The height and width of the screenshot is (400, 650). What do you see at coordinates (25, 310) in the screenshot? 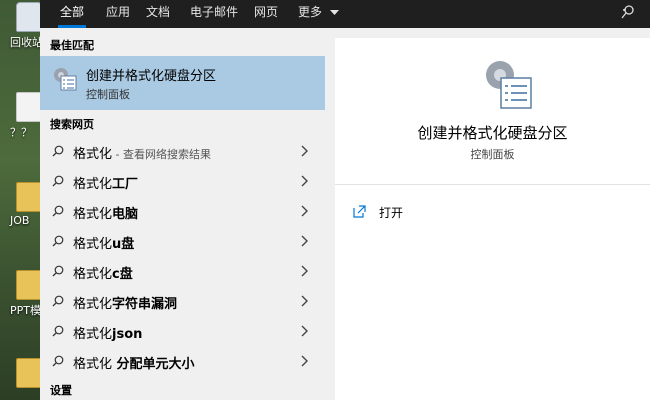
I see `desktop-icon-label: PPT模` at bounding box center [25, 310].